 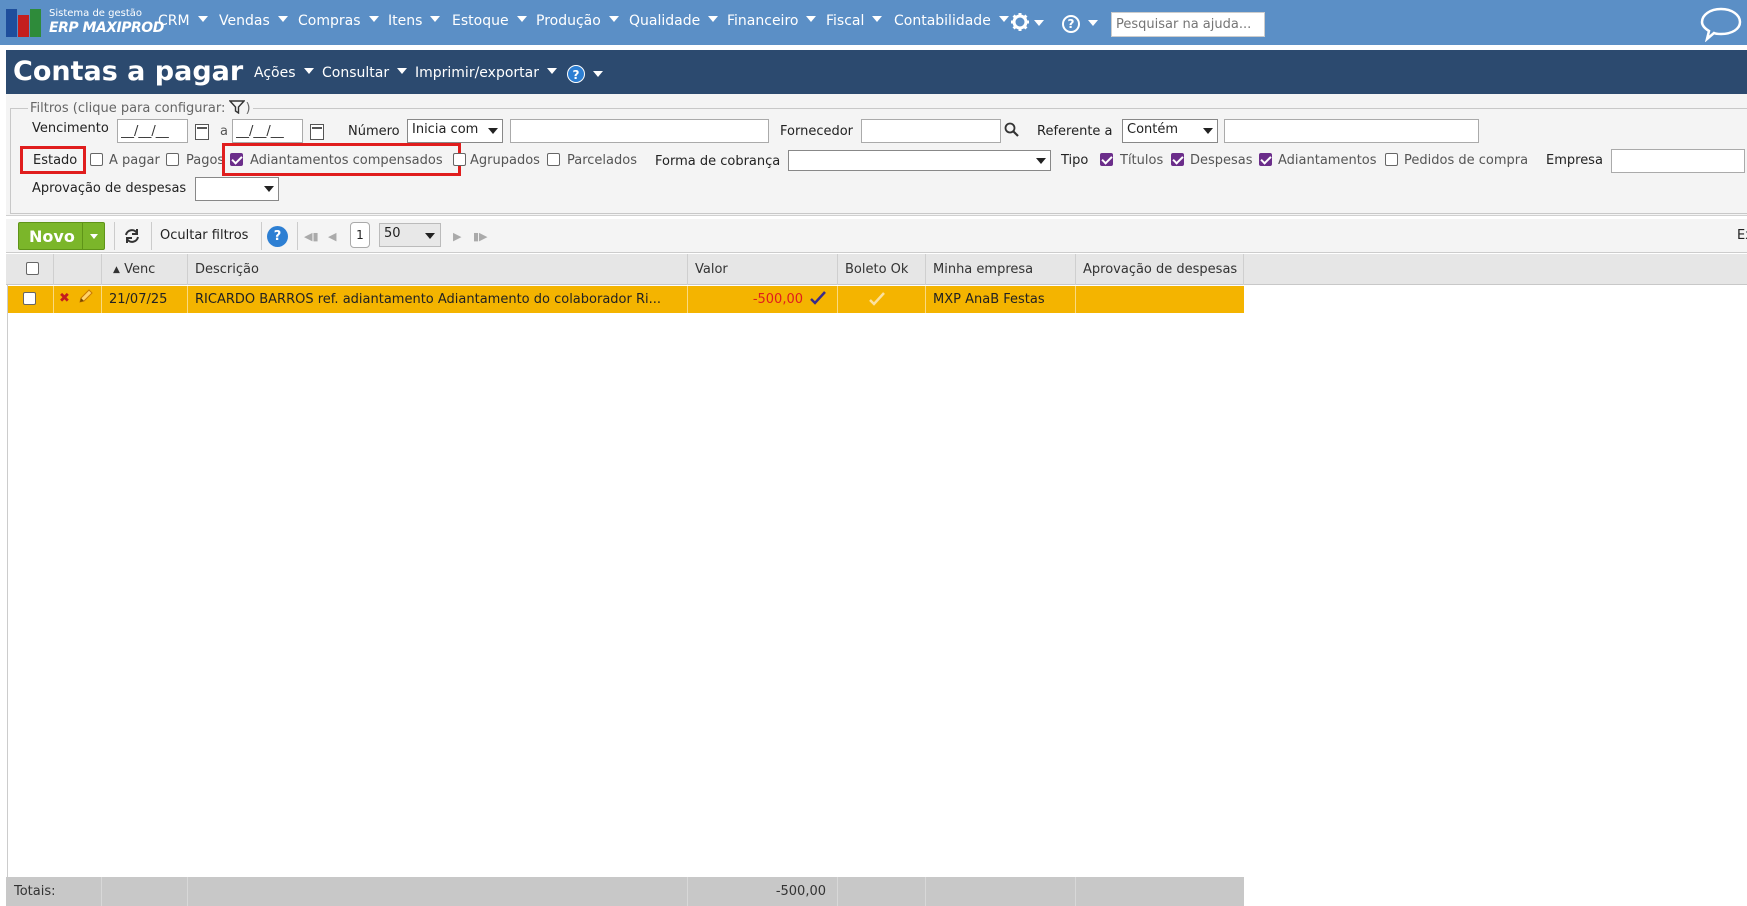 I want to click on column-header-boleto-ok: Boleto Ok, so click(x=882, y=269).